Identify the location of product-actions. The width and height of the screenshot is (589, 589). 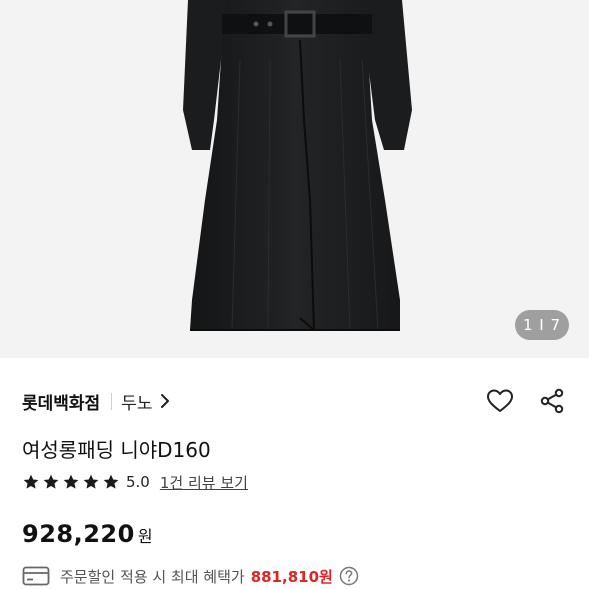
(526, 401).